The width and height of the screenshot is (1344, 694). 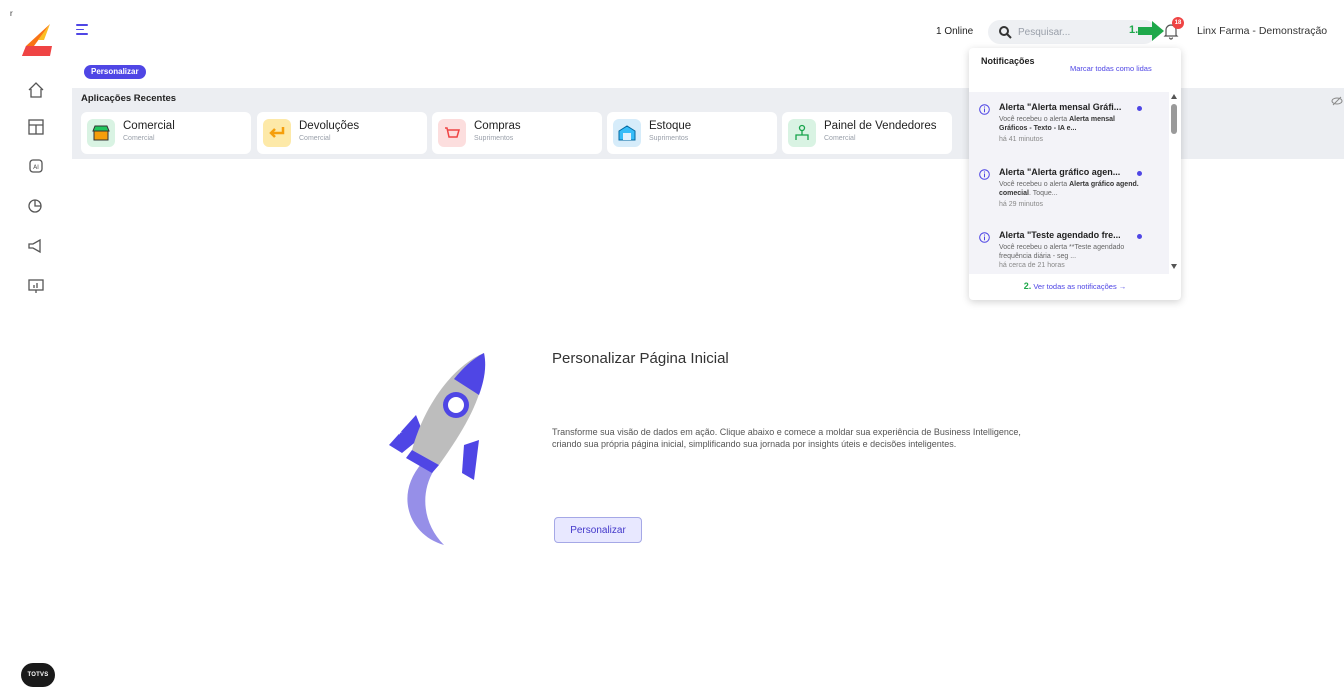 What do you see at coordinates (1032, 265) in the screenshot?
I see `notification-time: há cerca de 21 horas` at bounding box center [1032, 265].